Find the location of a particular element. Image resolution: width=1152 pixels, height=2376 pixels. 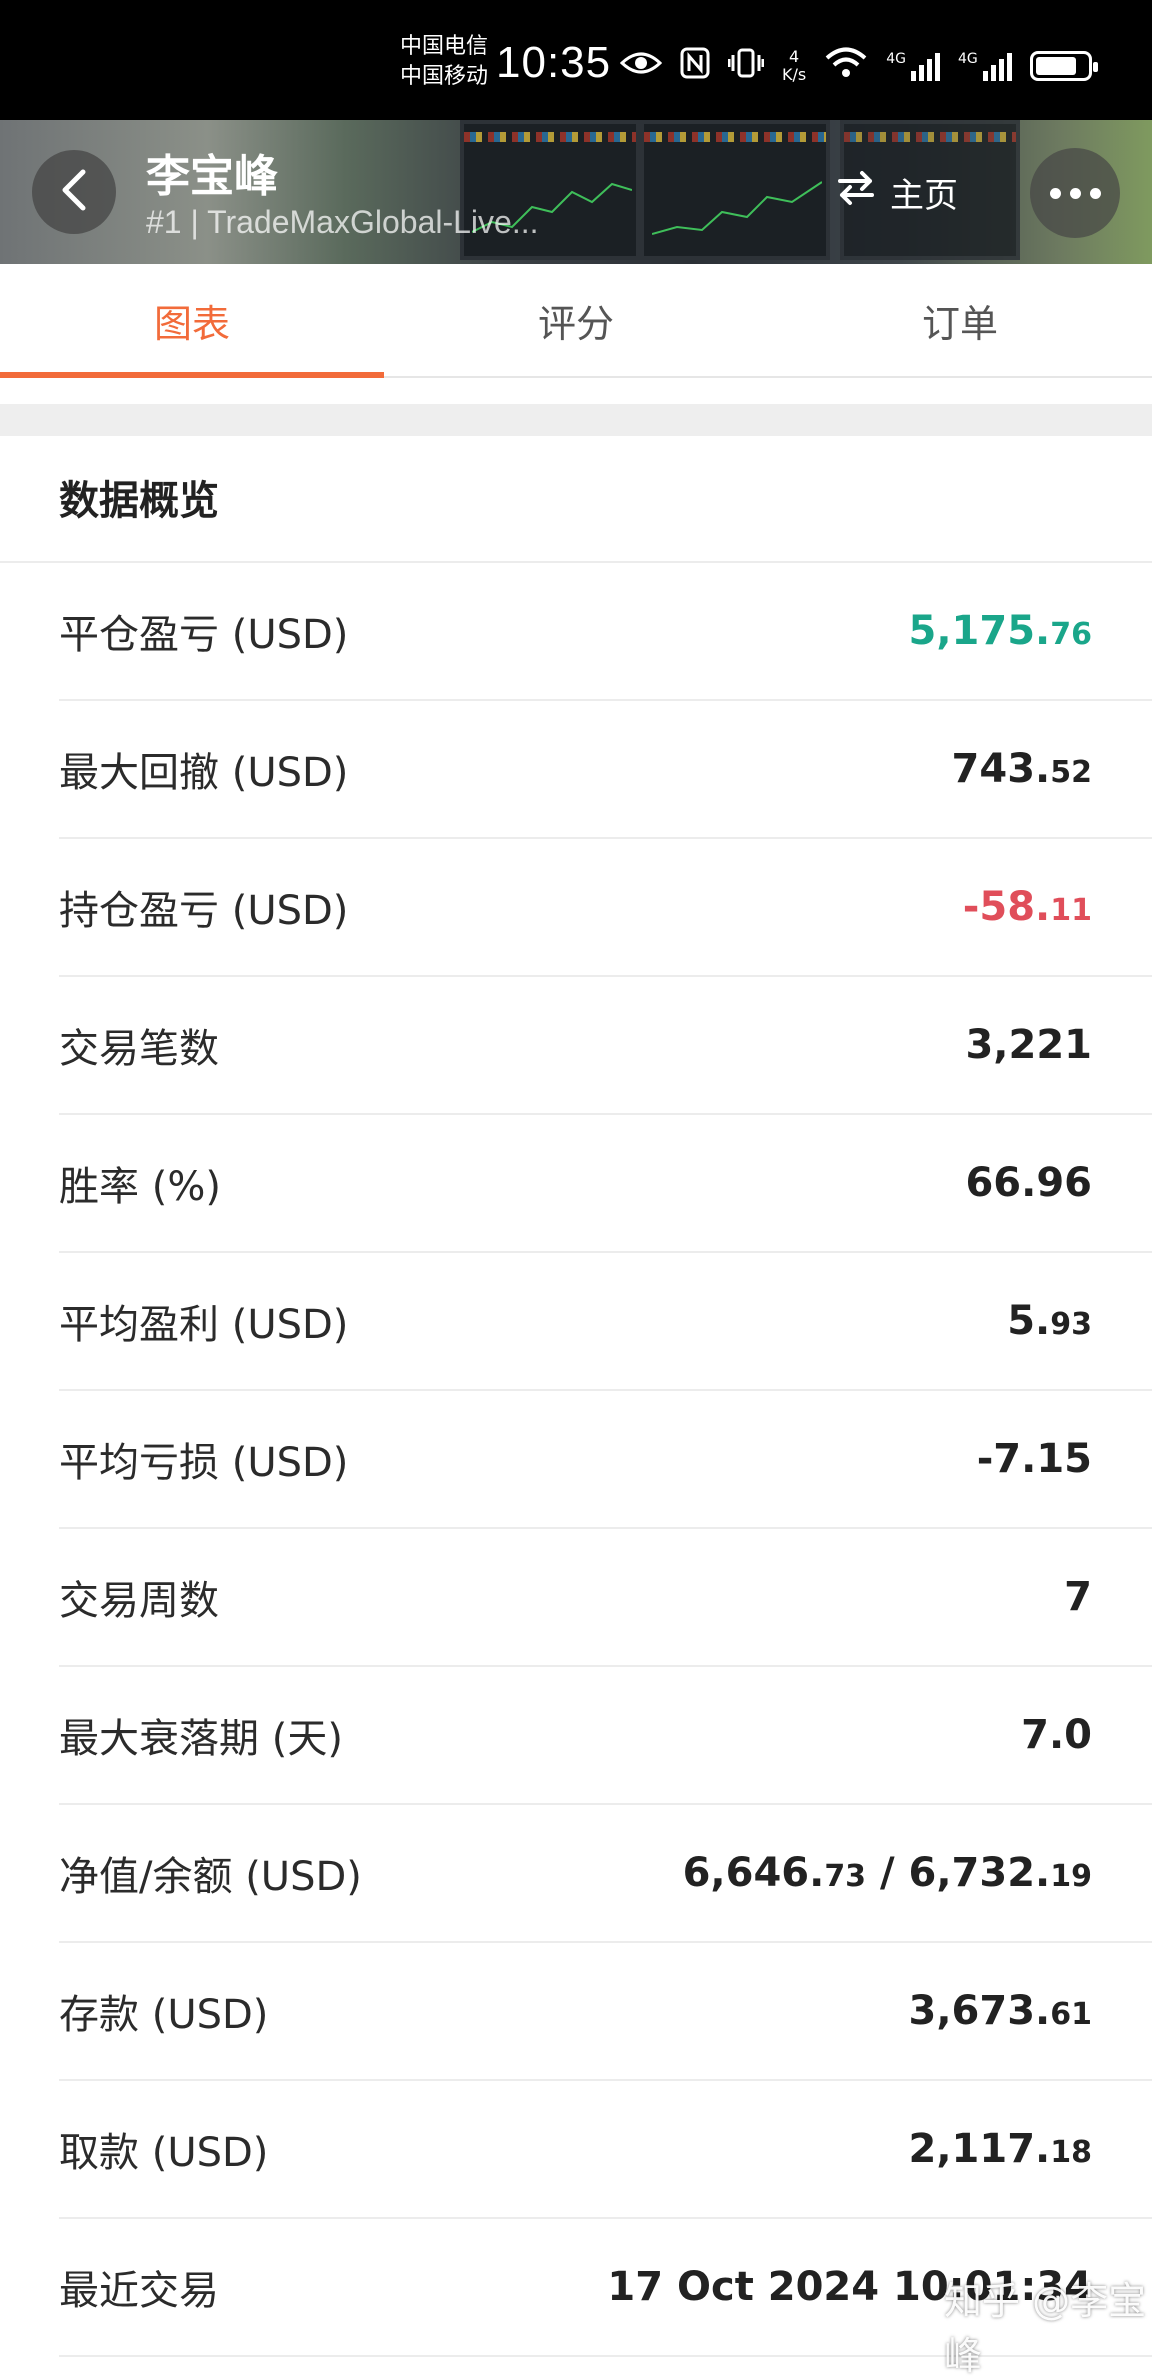

carrier-info: 中国电信 中国移动 is located at coordinates (444, 62).